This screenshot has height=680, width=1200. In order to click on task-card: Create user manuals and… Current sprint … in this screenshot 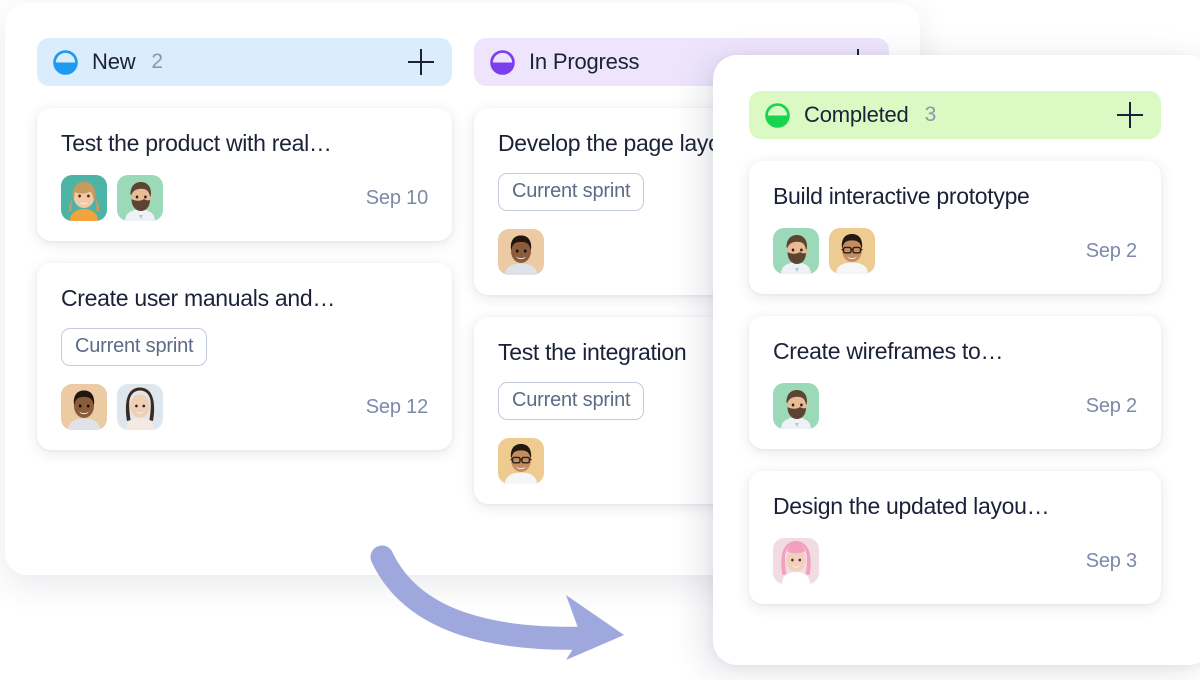, I will do `click(244, 356)`.